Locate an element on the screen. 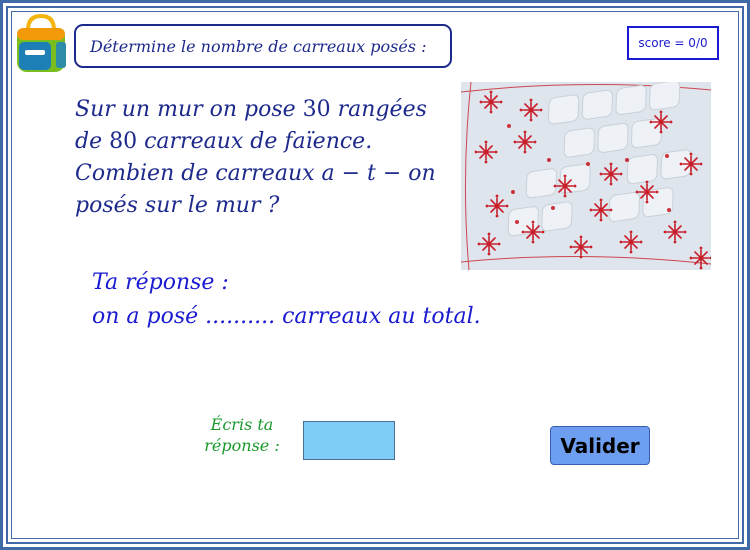 This screenshot has width=750, height=550. backpack-icon is located at coordinates (41, 43).